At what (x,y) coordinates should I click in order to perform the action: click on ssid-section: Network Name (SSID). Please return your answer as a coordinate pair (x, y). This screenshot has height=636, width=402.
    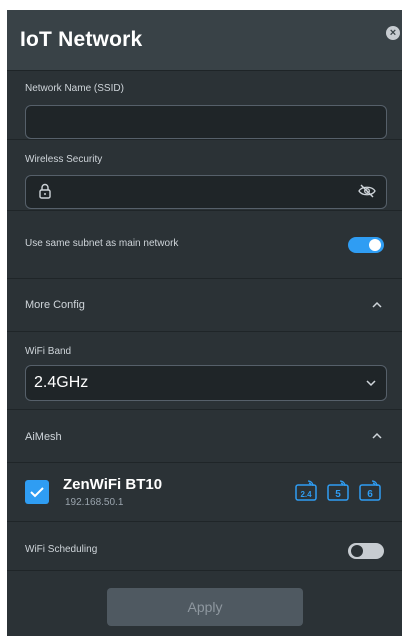
    Looking at the image, I should click on (204, 105).